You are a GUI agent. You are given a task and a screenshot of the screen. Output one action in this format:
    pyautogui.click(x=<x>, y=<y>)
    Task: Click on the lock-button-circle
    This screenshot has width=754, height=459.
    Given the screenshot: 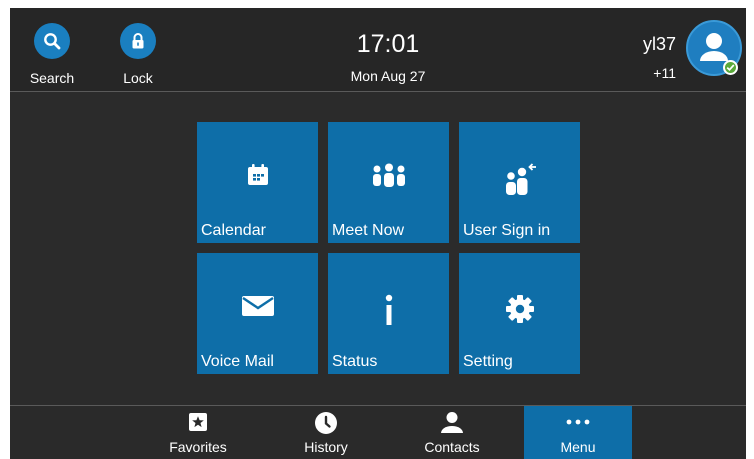 What is the action you would take?
    pyautogui.click(x=138, y=41)
    